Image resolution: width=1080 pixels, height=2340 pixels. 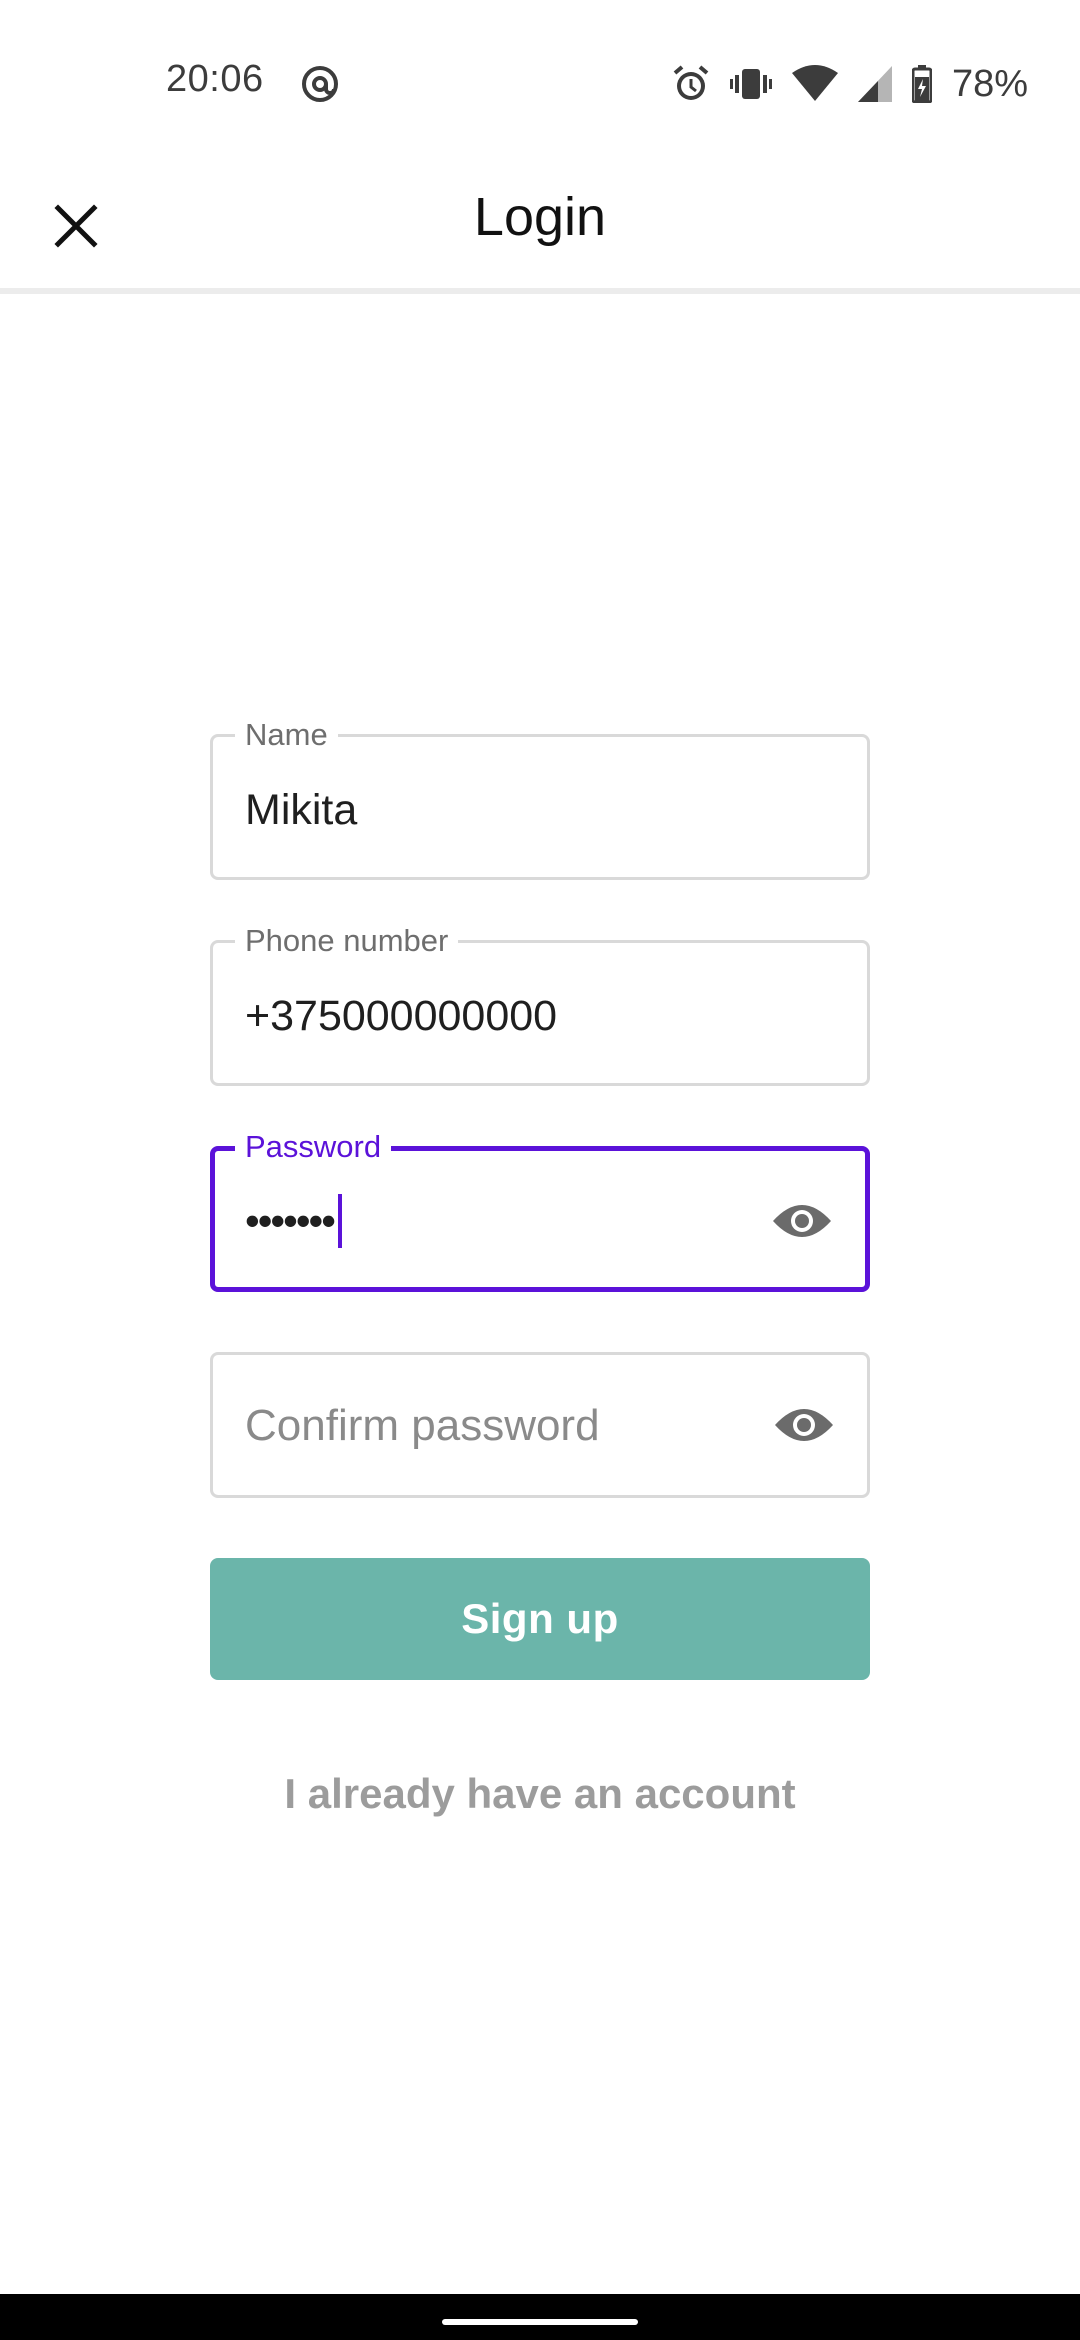 What do you see at coordinates (989, 83) in the screenshot?
I see `battery-percent: 78%` at bounding box center [989, 83].